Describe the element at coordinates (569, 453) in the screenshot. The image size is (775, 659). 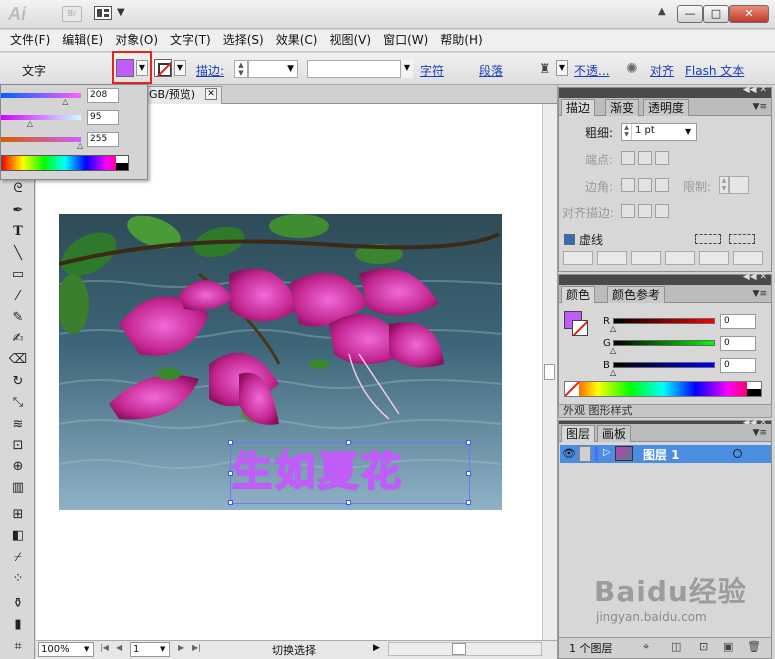
I see `visibility-eye-icon: 👁` at that location.